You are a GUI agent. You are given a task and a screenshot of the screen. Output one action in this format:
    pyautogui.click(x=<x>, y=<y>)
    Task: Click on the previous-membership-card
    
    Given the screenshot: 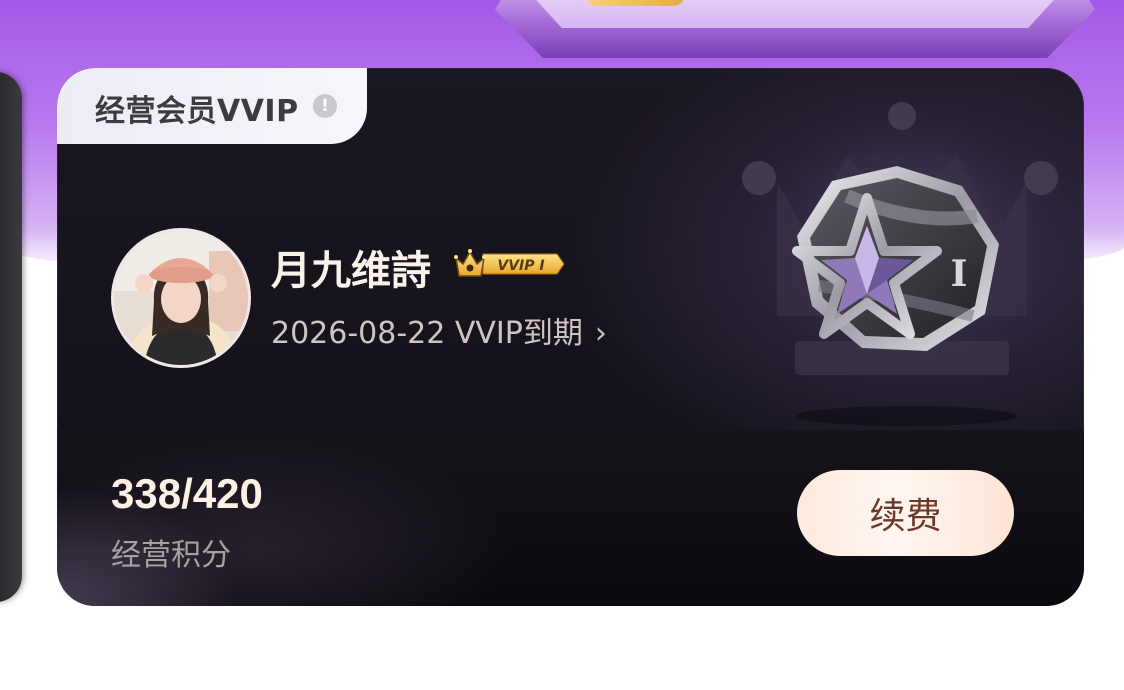 What is the action you would take?
    pyautogui.click(x=11, y=337)
    